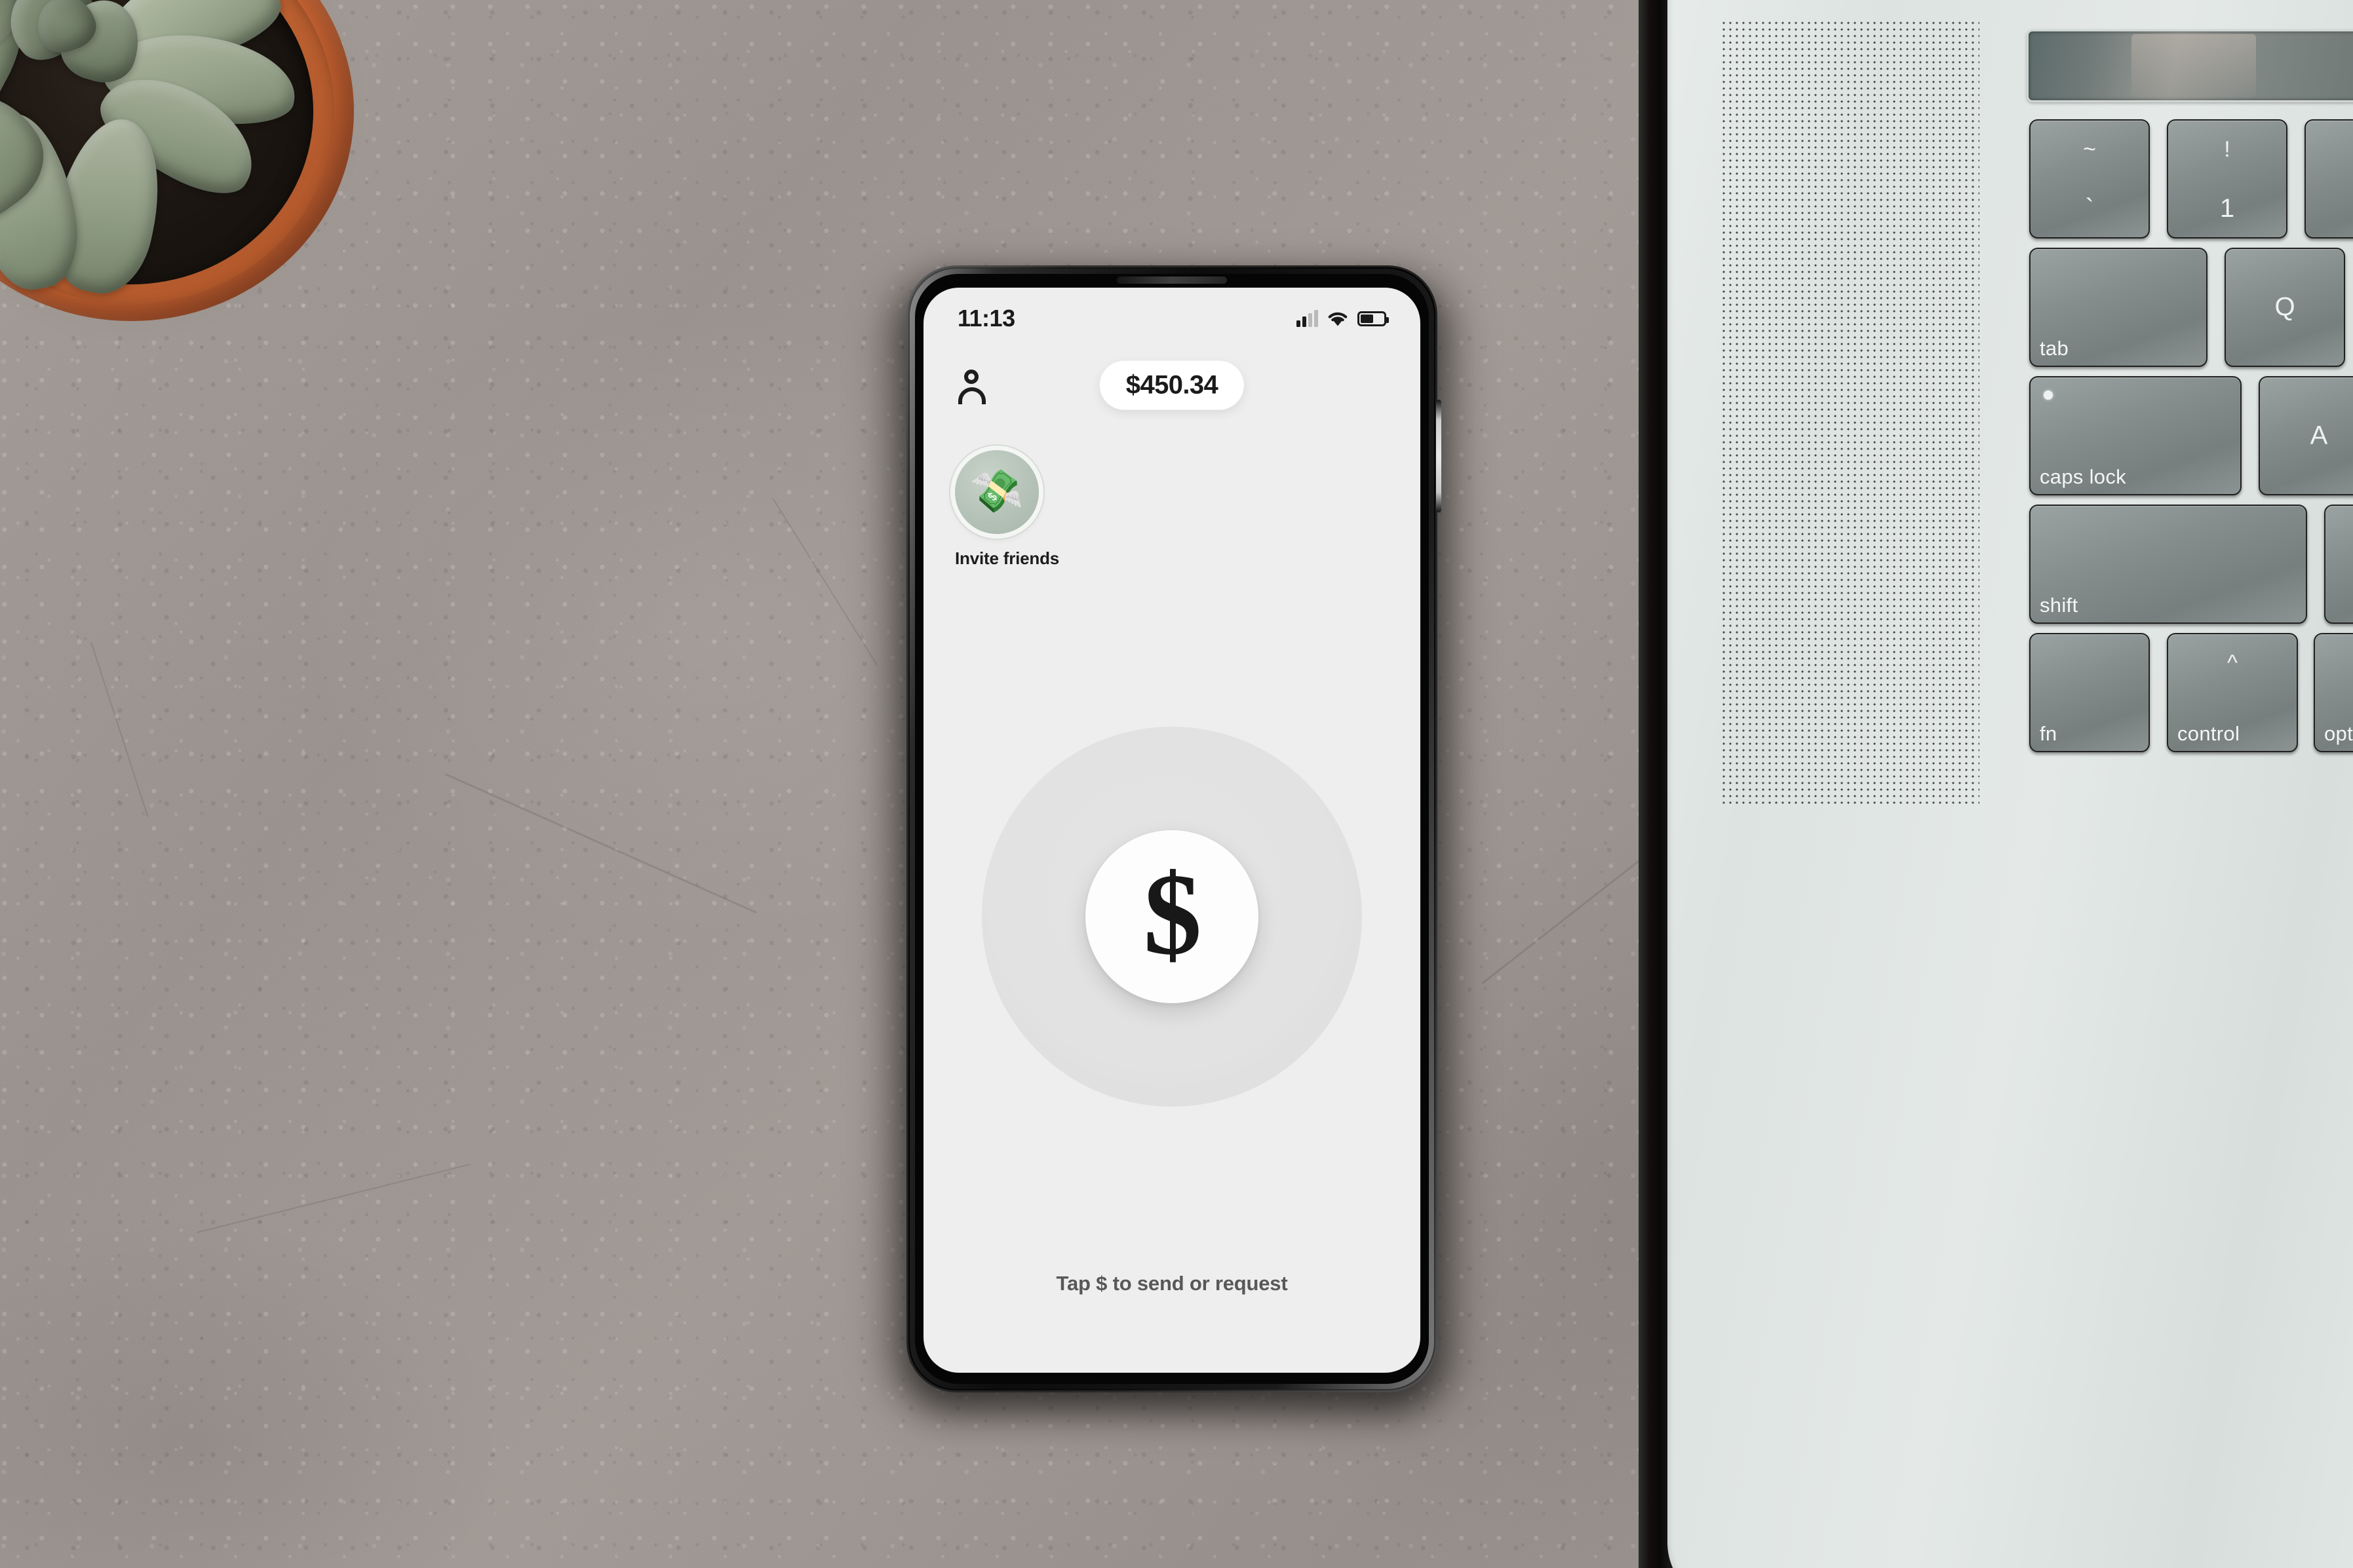  Describe the element at coordinates (2338, 734) in the screenshot. I see `key-option-label: option` at that location.